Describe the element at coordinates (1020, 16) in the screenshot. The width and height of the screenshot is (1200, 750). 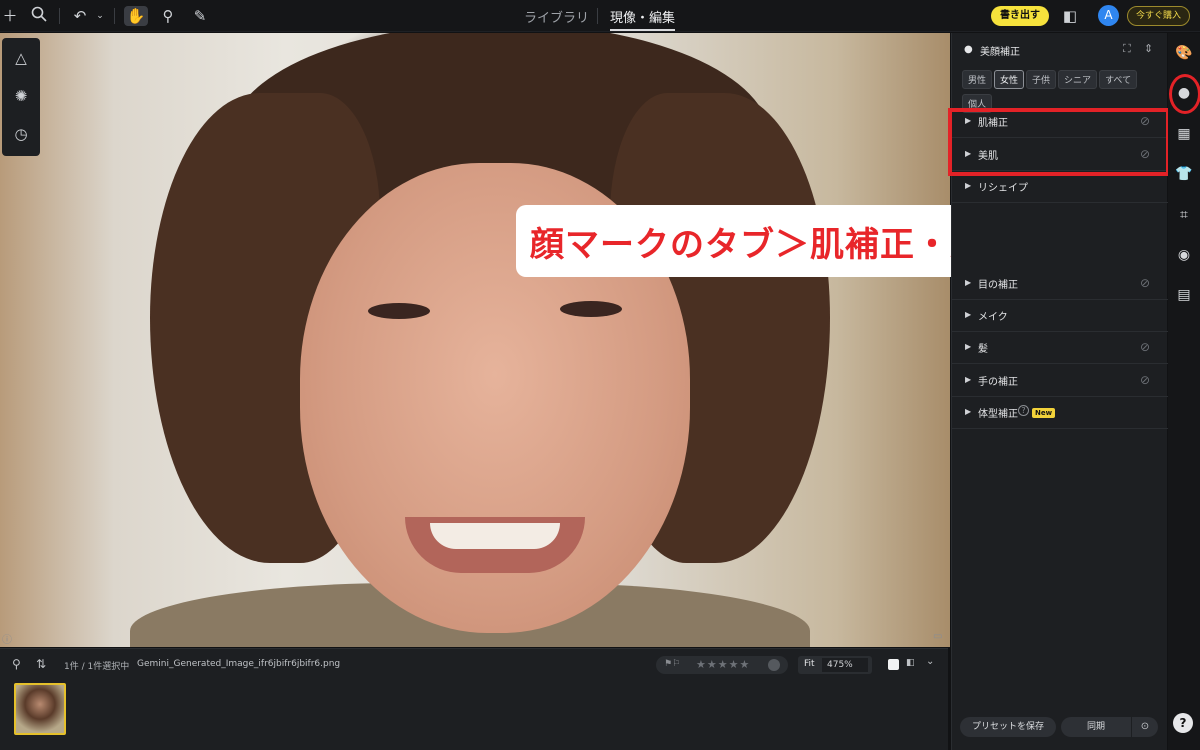
I see `export-button: 書き出す` at that location.